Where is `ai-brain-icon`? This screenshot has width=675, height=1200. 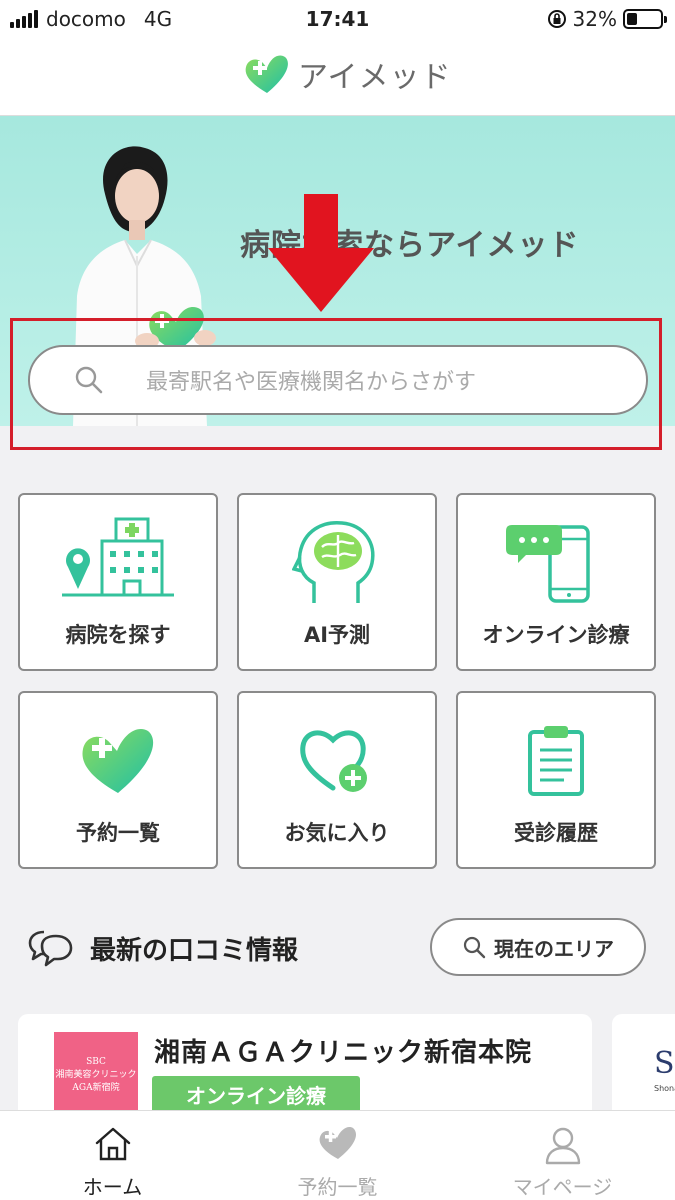 ai-brain-icon is located at coordinates (333, 562).